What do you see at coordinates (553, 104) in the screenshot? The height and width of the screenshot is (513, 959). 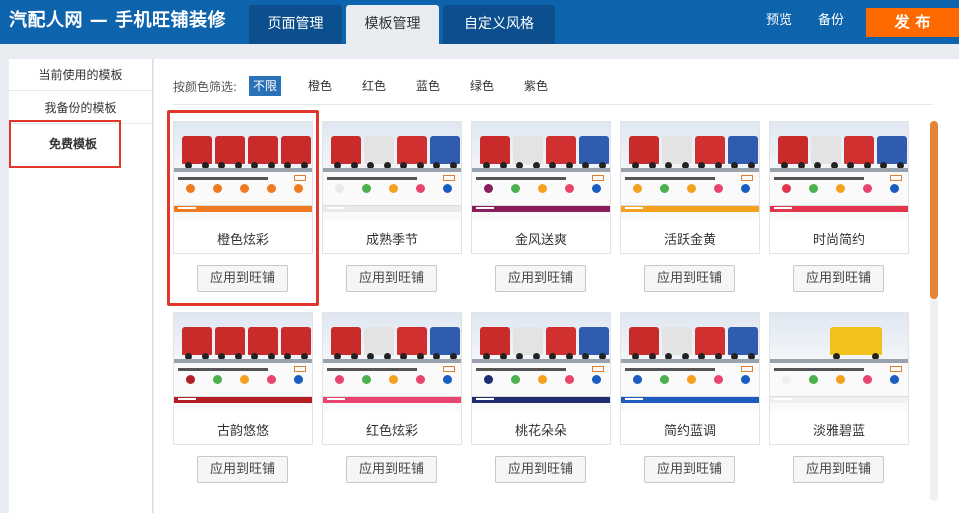 I see `filter-divider` at bounding box center [553, 104].